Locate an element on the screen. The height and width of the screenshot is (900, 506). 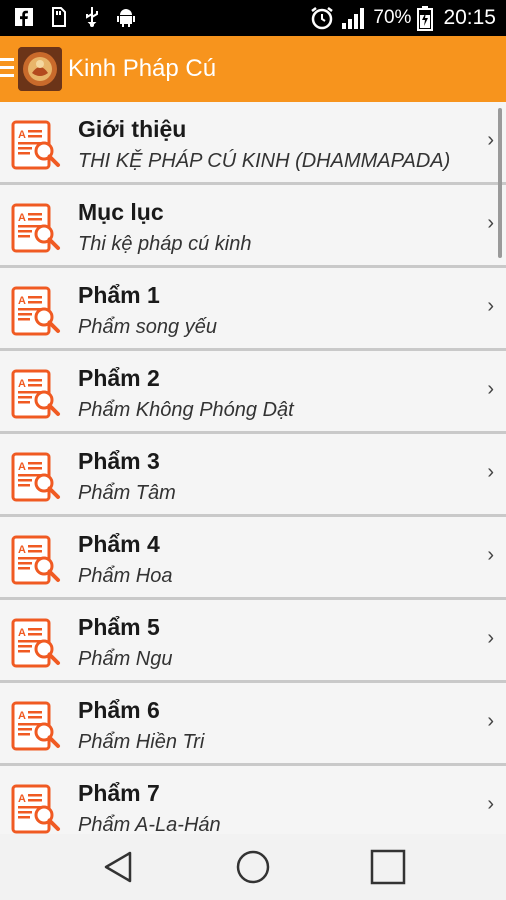
item-subtitle: Phẩm Không Phóng Dật is located at coordinates (186, 410).